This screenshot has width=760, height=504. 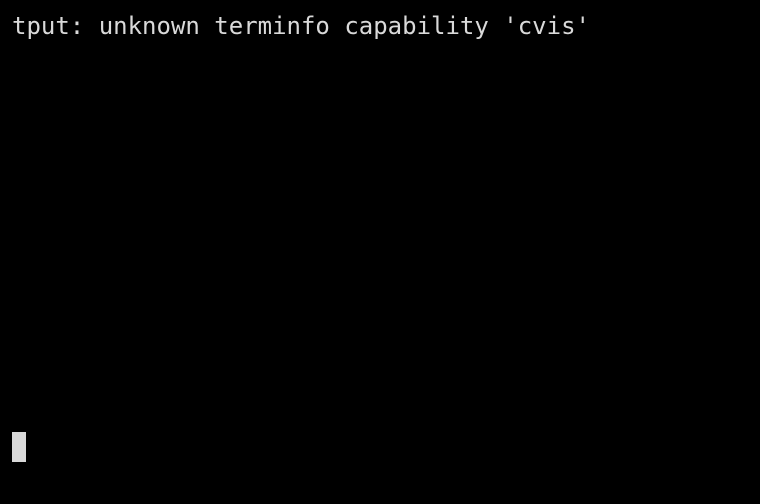 I want to click on text-cursor, so click(x=19, y=447).